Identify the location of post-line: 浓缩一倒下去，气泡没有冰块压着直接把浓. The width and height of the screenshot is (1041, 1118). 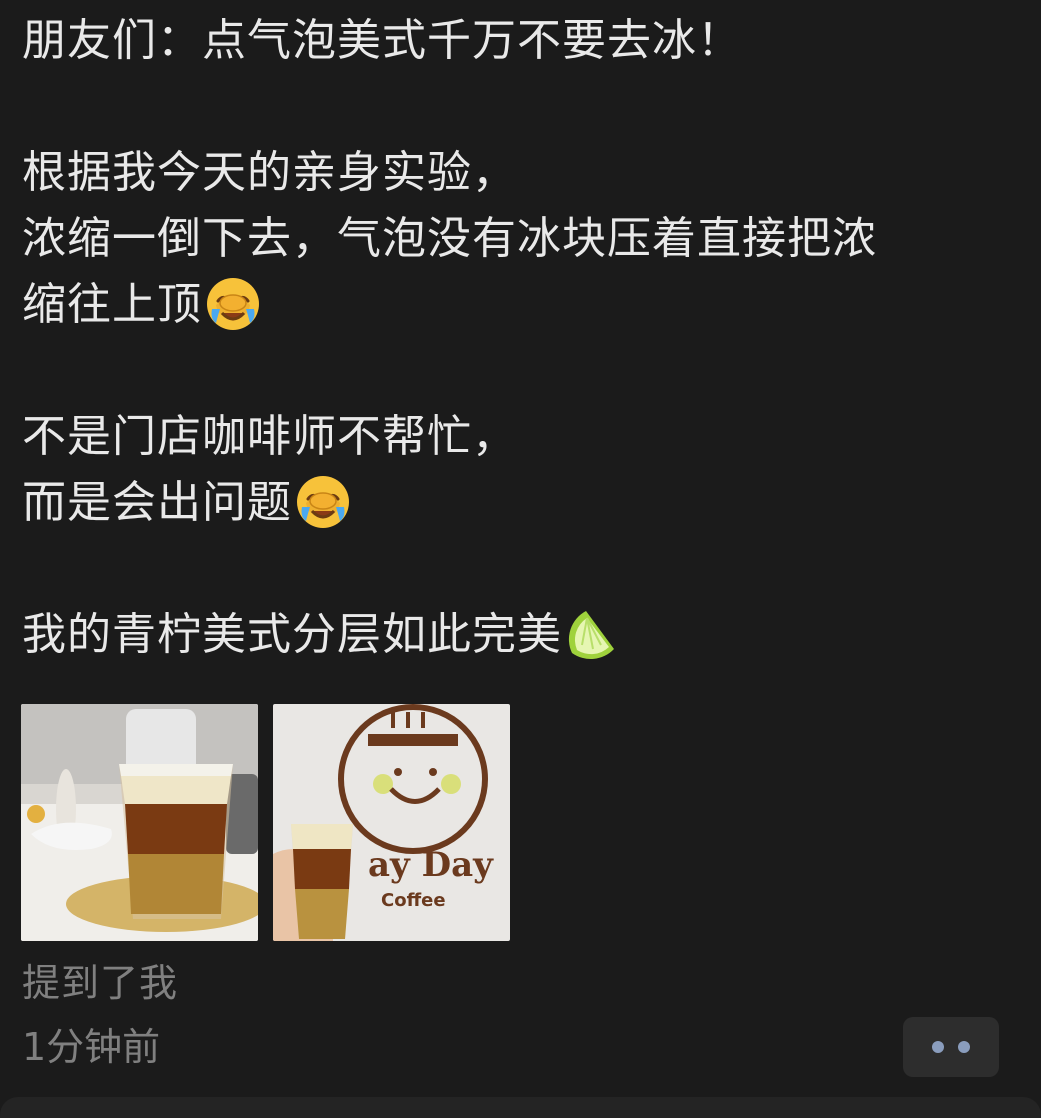
(449, 238).